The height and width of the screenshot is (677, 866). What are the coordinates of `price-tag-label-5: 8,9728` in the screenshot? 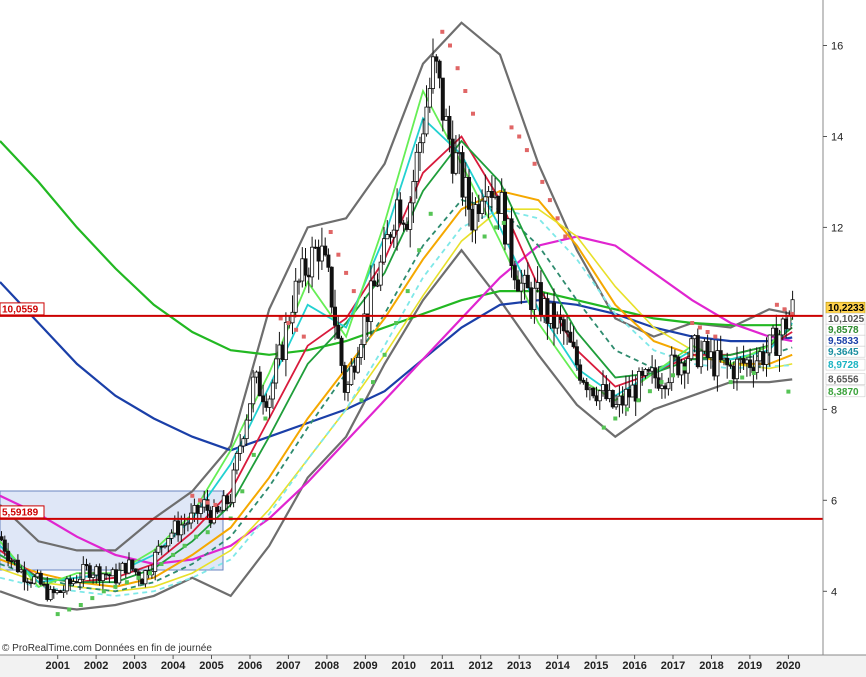 It's located at (843, 365).